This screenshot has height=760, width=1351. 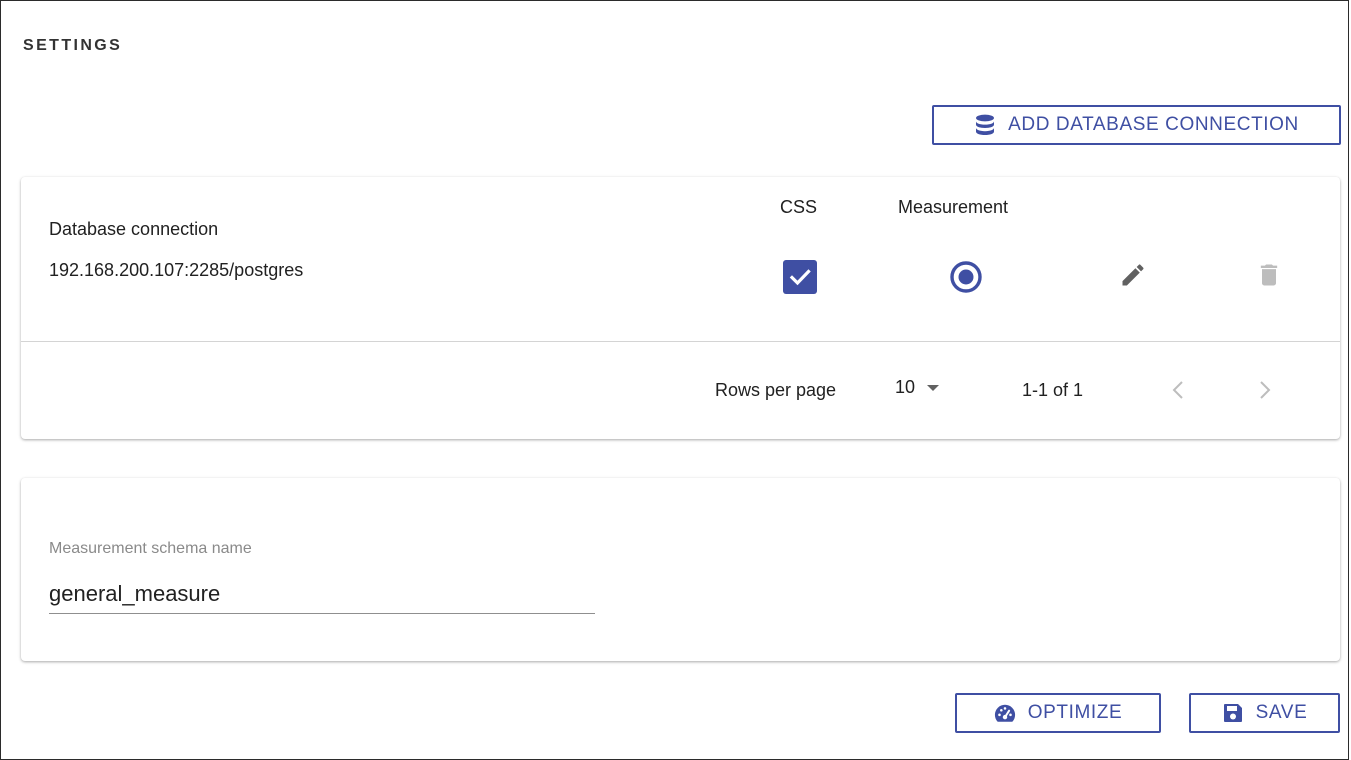 What do you see at coordinates (776, 390) in the screenshot?
I see `rows-per-page-label: Rows per page` at bounding box center [776, 390].